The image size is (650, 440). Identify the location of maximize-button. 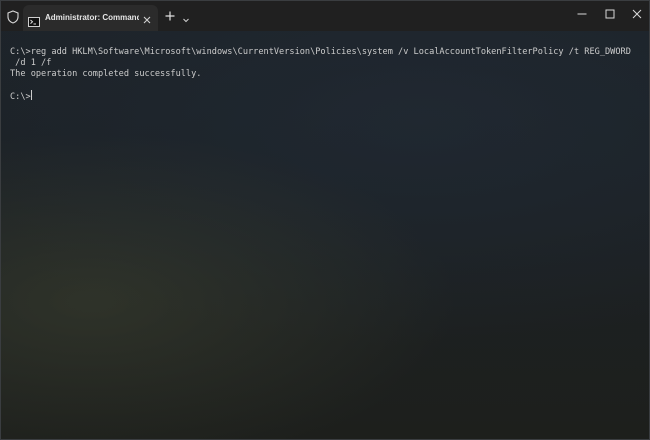
(610, 14).